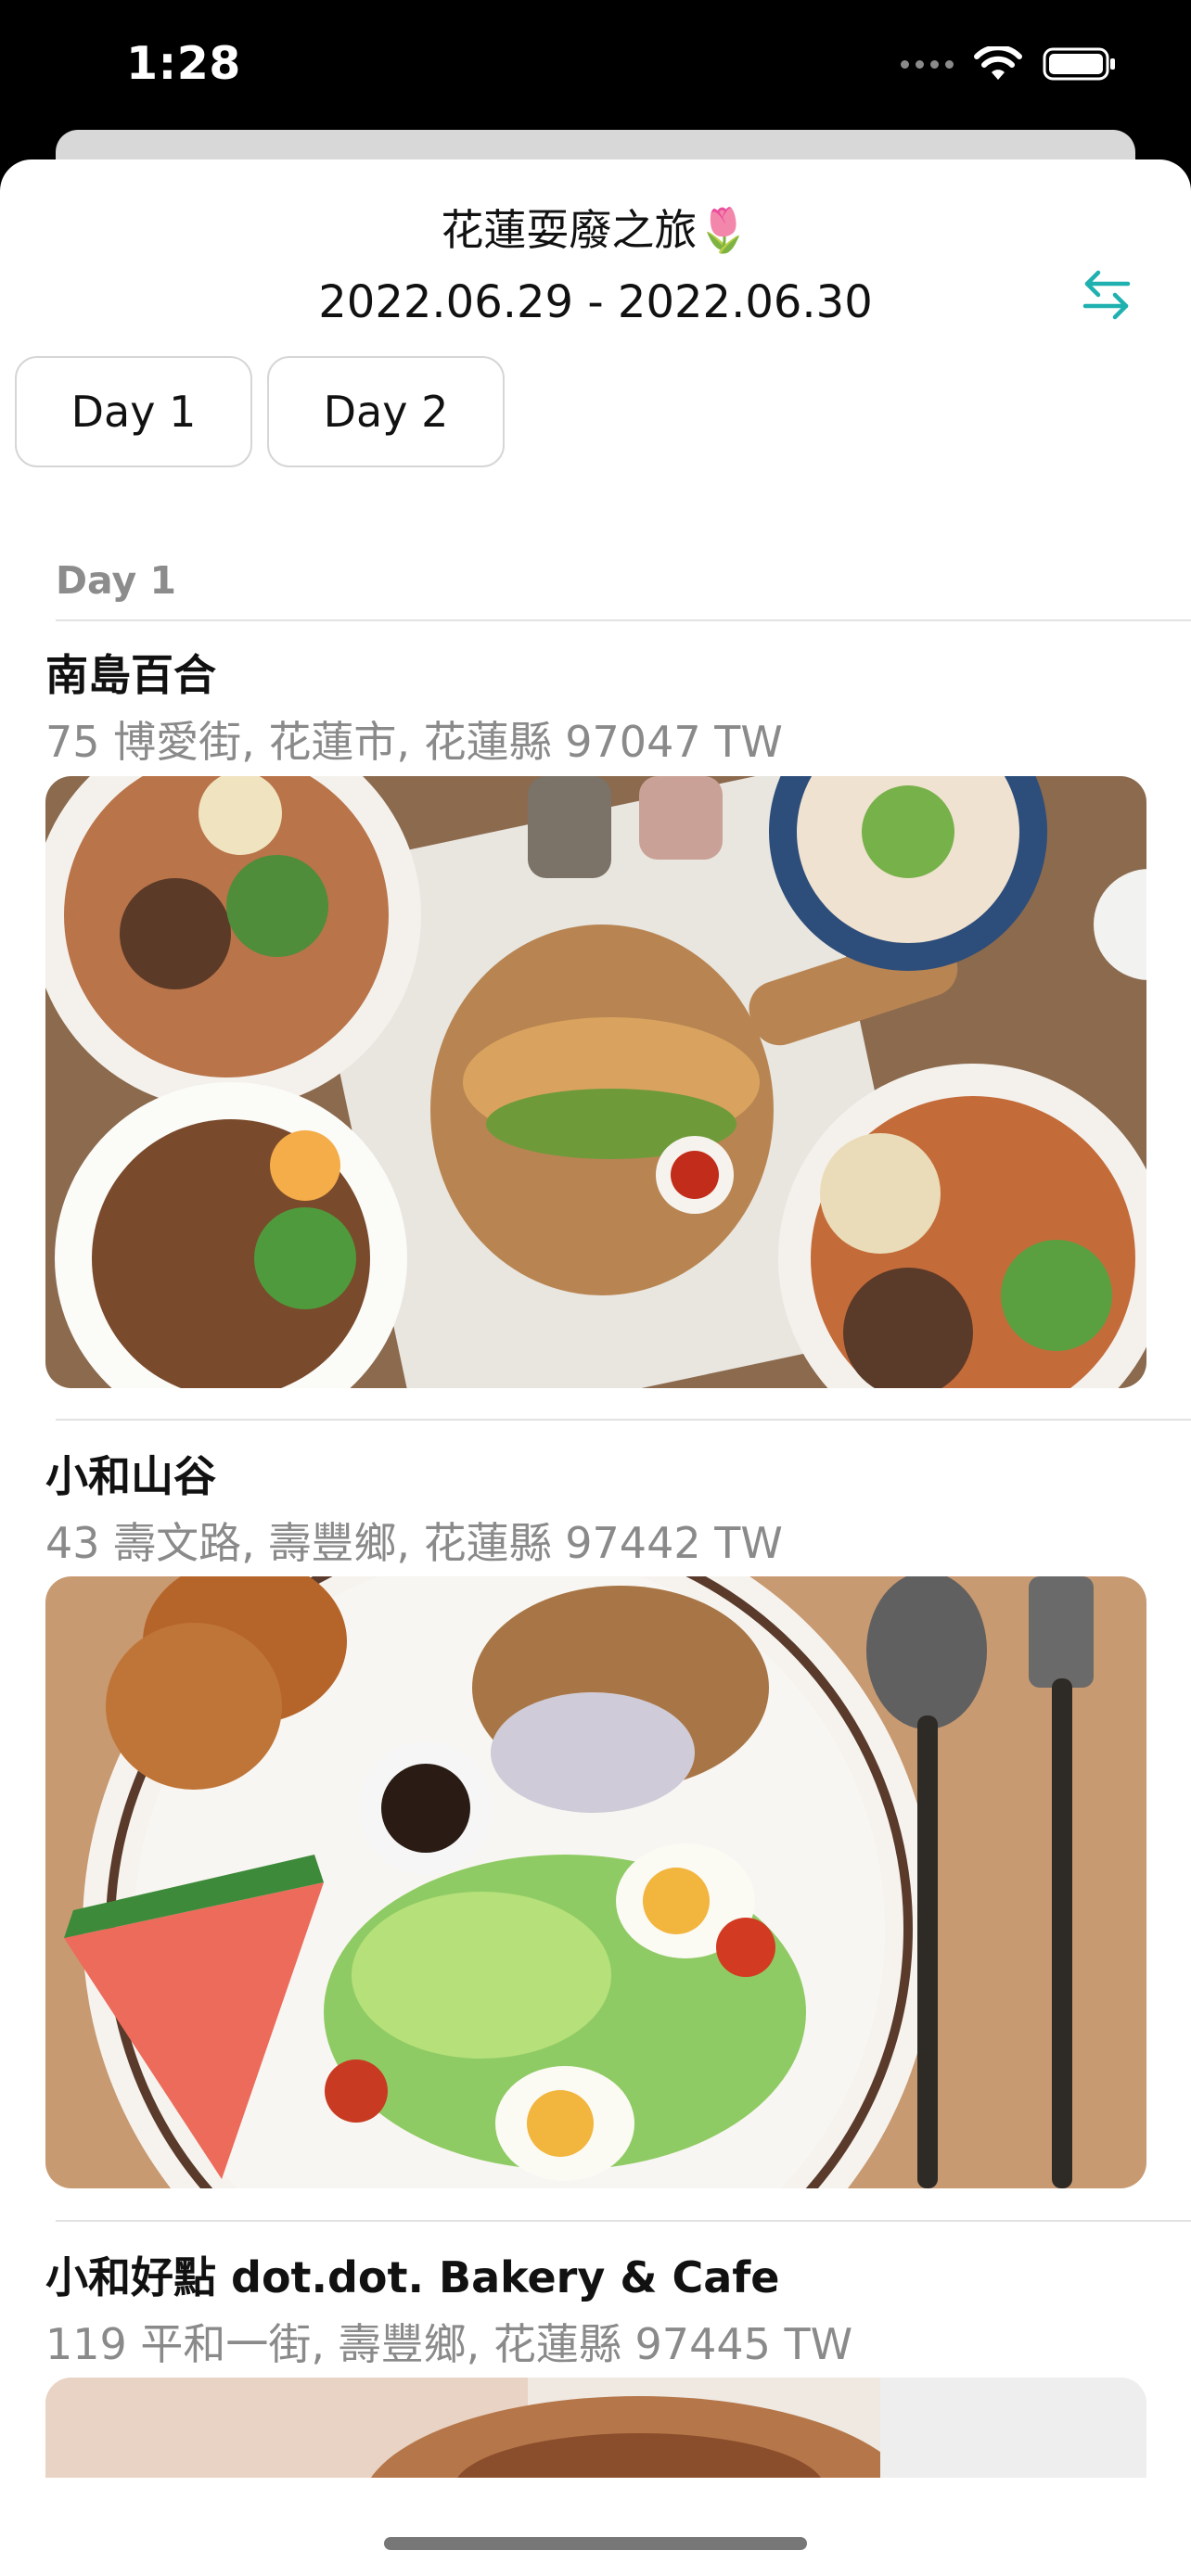 The width and height of the screenshot is (1191, 2576). Describe the element at coordinates (998, 63) in the screenshot. I see `wifi-icon` at that location.